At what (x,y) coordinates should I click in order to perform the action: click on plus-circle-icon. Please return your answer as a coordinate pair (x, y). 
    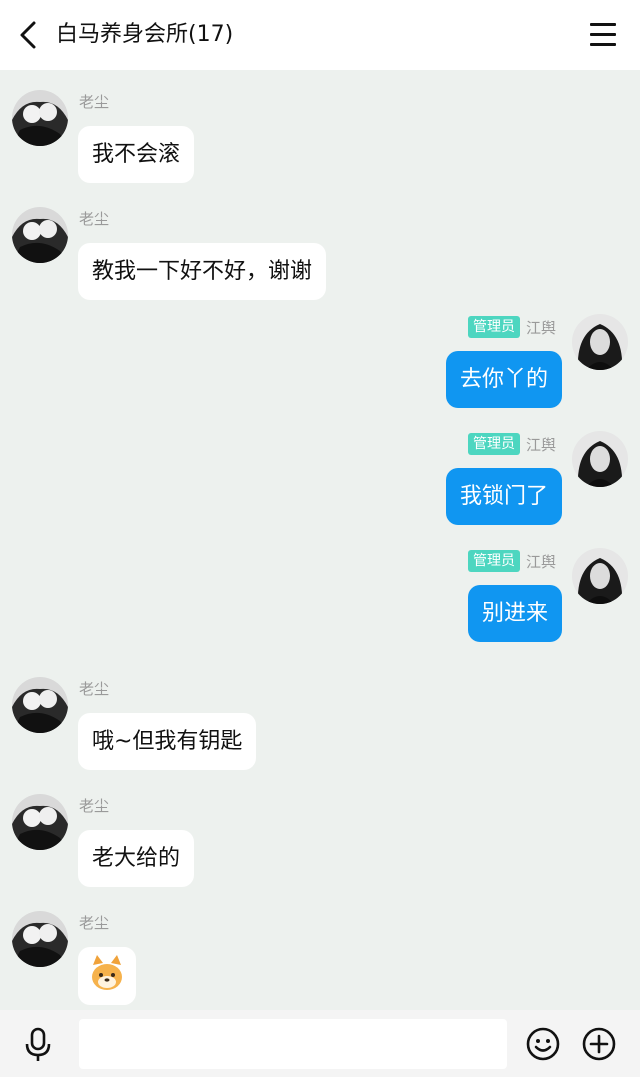
    Looking at the image, I should click on (599, 1044).